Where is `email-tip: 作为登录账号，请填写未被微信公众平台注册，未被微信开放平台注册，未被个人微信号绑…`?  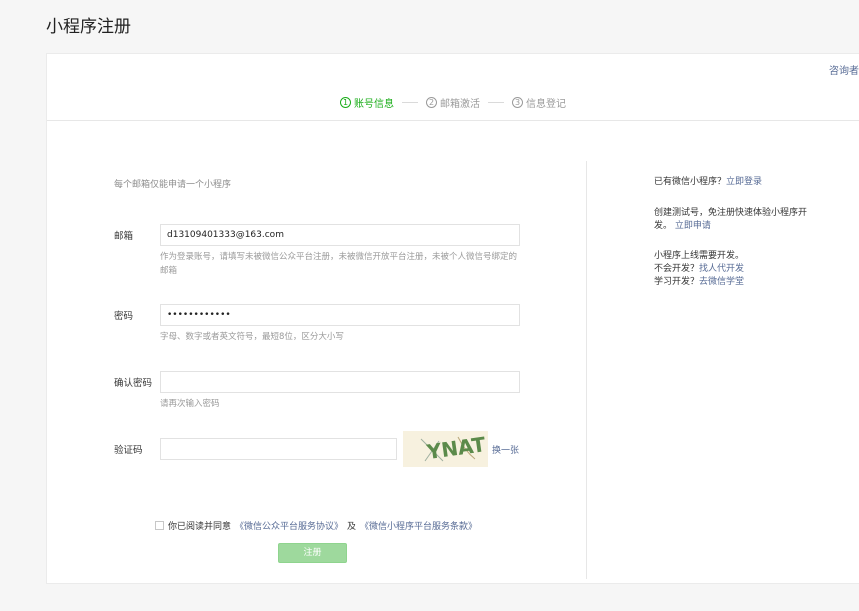 email-tip: 作为登录账号，请填写未被微信公众平台注册，未被微信开放平台注册，未被个人微信号绑… is located at coordinates (339, 264).